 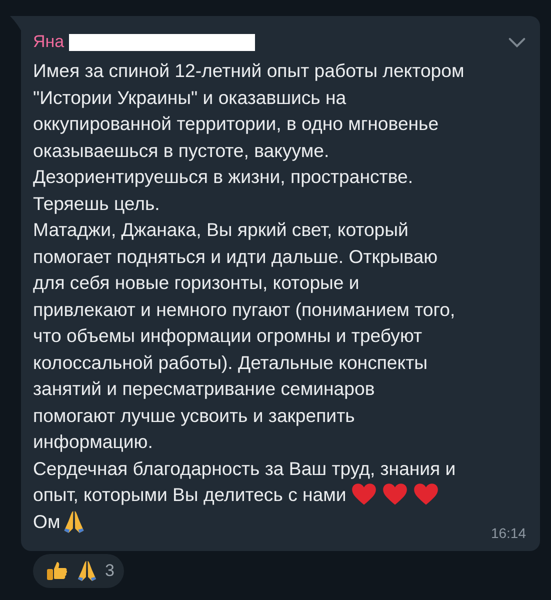 I want to click on message-time: 16:14, so click(x=508, y=533).